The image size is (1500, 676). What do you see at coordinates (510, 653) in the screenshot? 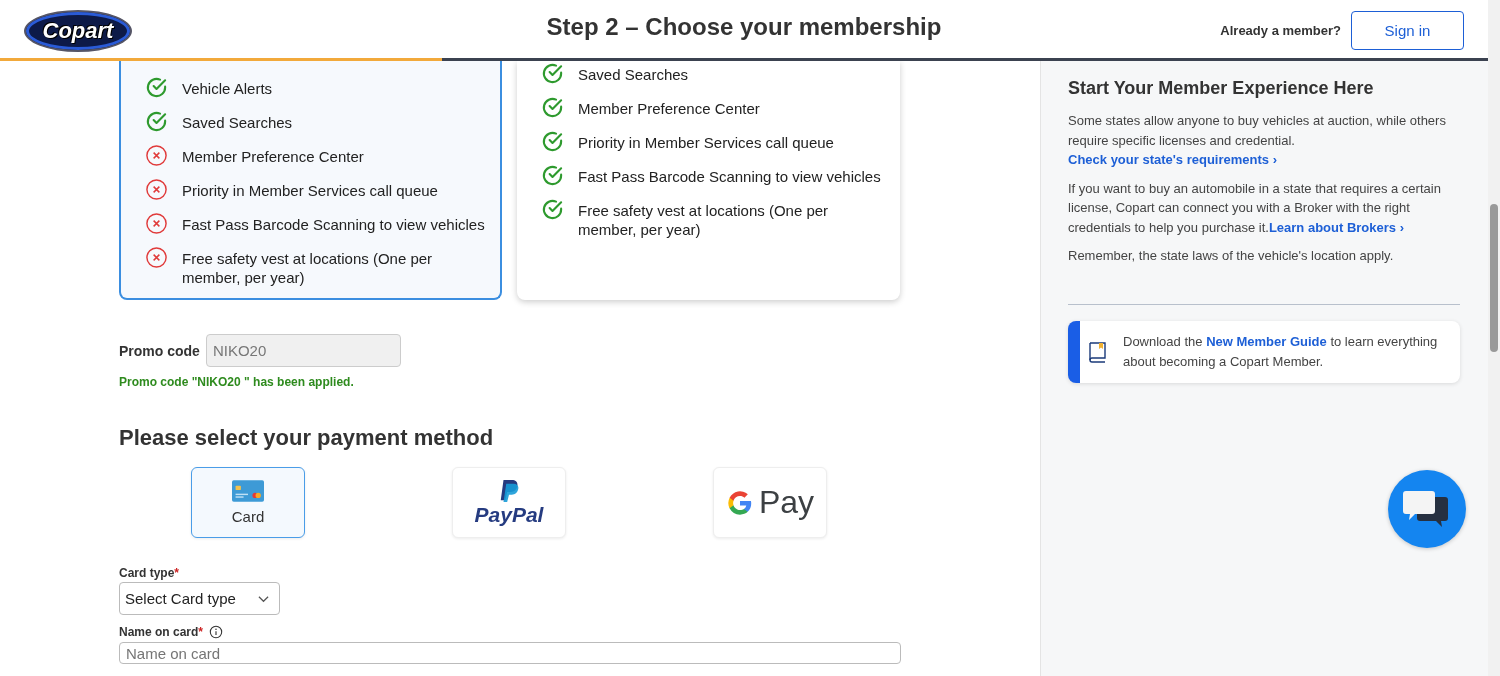
I see `name-on-card-field: Name on card` at bounding box center [510, 653].